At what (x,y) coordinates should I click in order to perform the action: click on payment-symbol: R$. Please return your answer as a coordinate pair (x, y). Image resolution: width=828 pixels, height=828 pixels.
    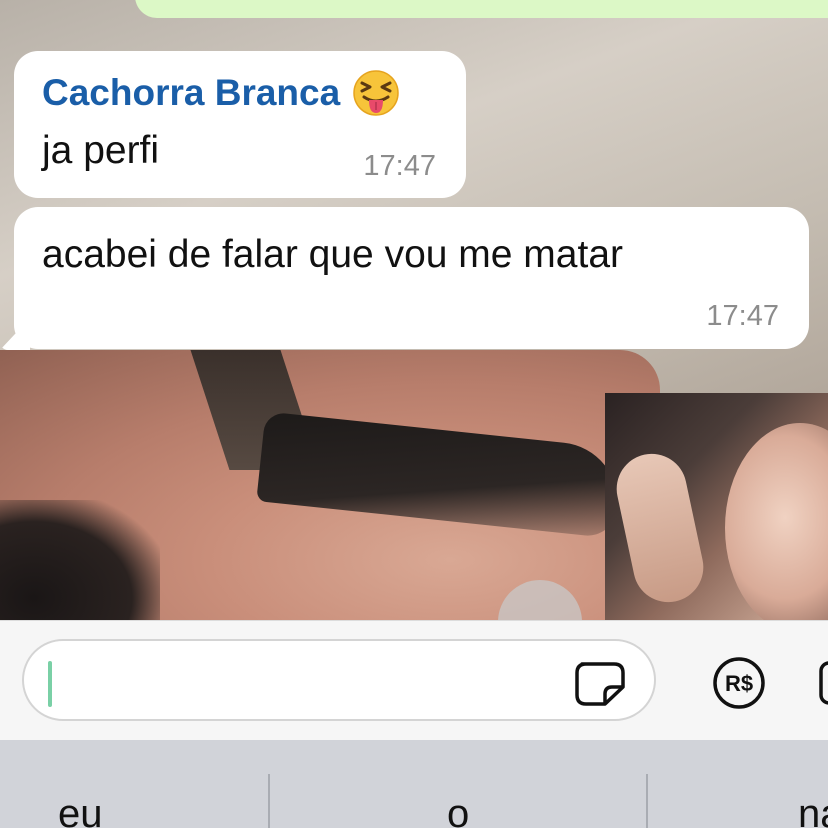
    Looking at the image, I should click on (739, 683).